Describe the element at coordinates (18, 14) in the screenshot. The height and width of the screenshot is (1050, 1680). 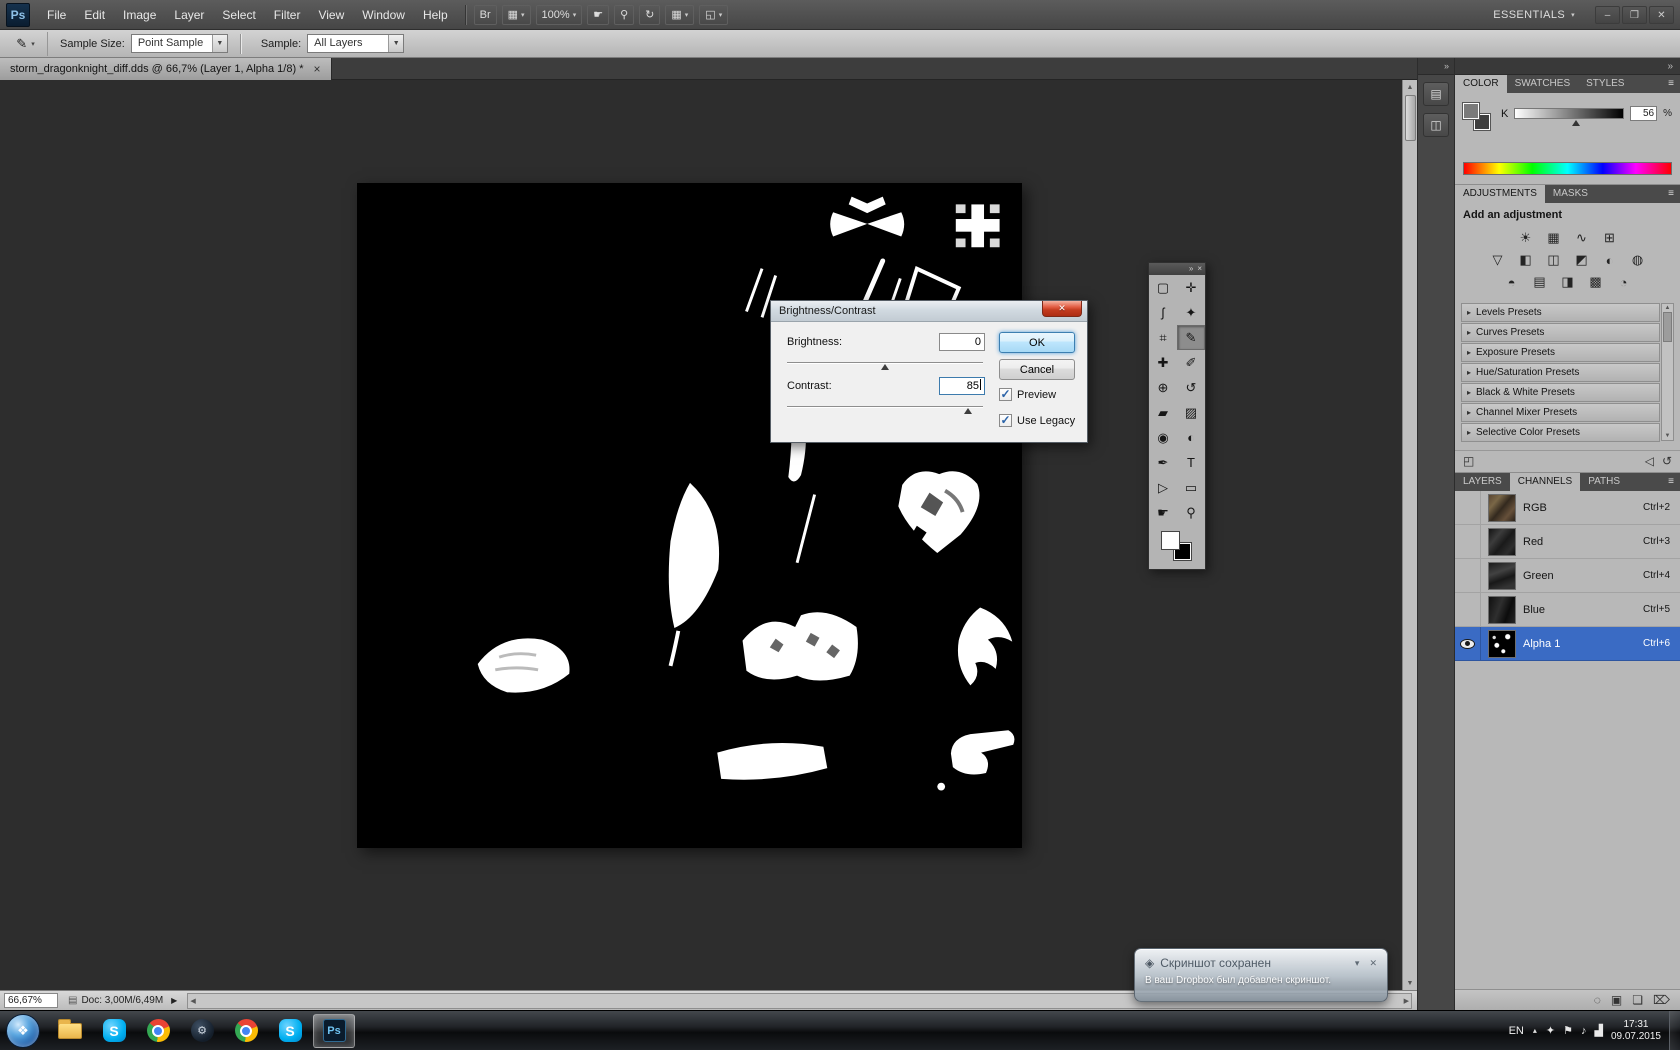
I see `photoshop-logo: Ps` at that location.